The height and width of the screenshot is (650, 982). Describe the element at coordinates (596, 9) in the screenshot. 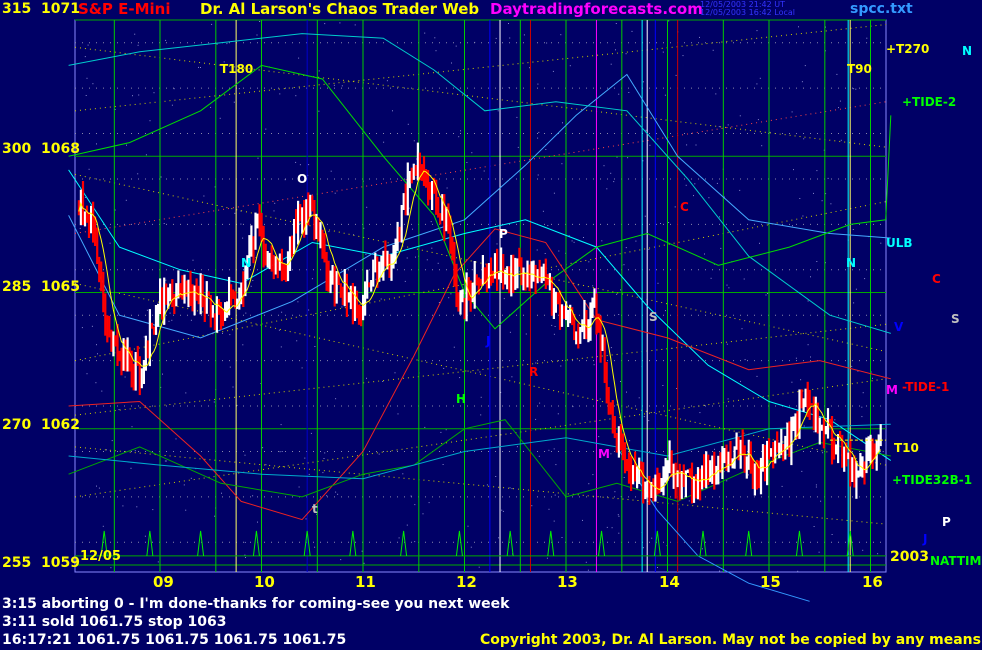

I see `site-link: Daytradingforecasts.com` at that location.